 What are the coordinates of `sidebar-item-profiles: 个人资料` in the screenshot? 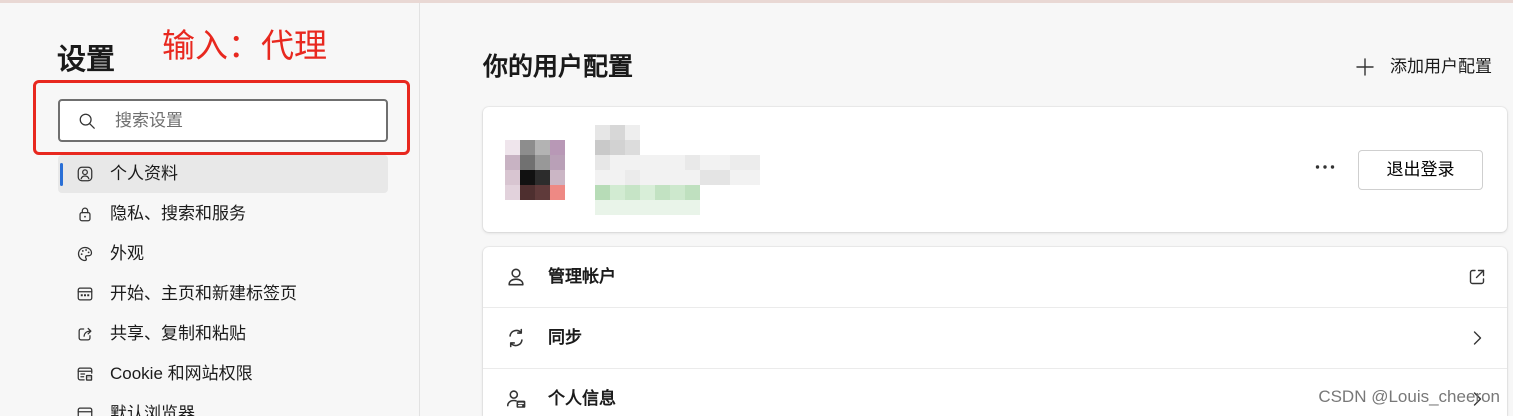 It's located at (223, 174).